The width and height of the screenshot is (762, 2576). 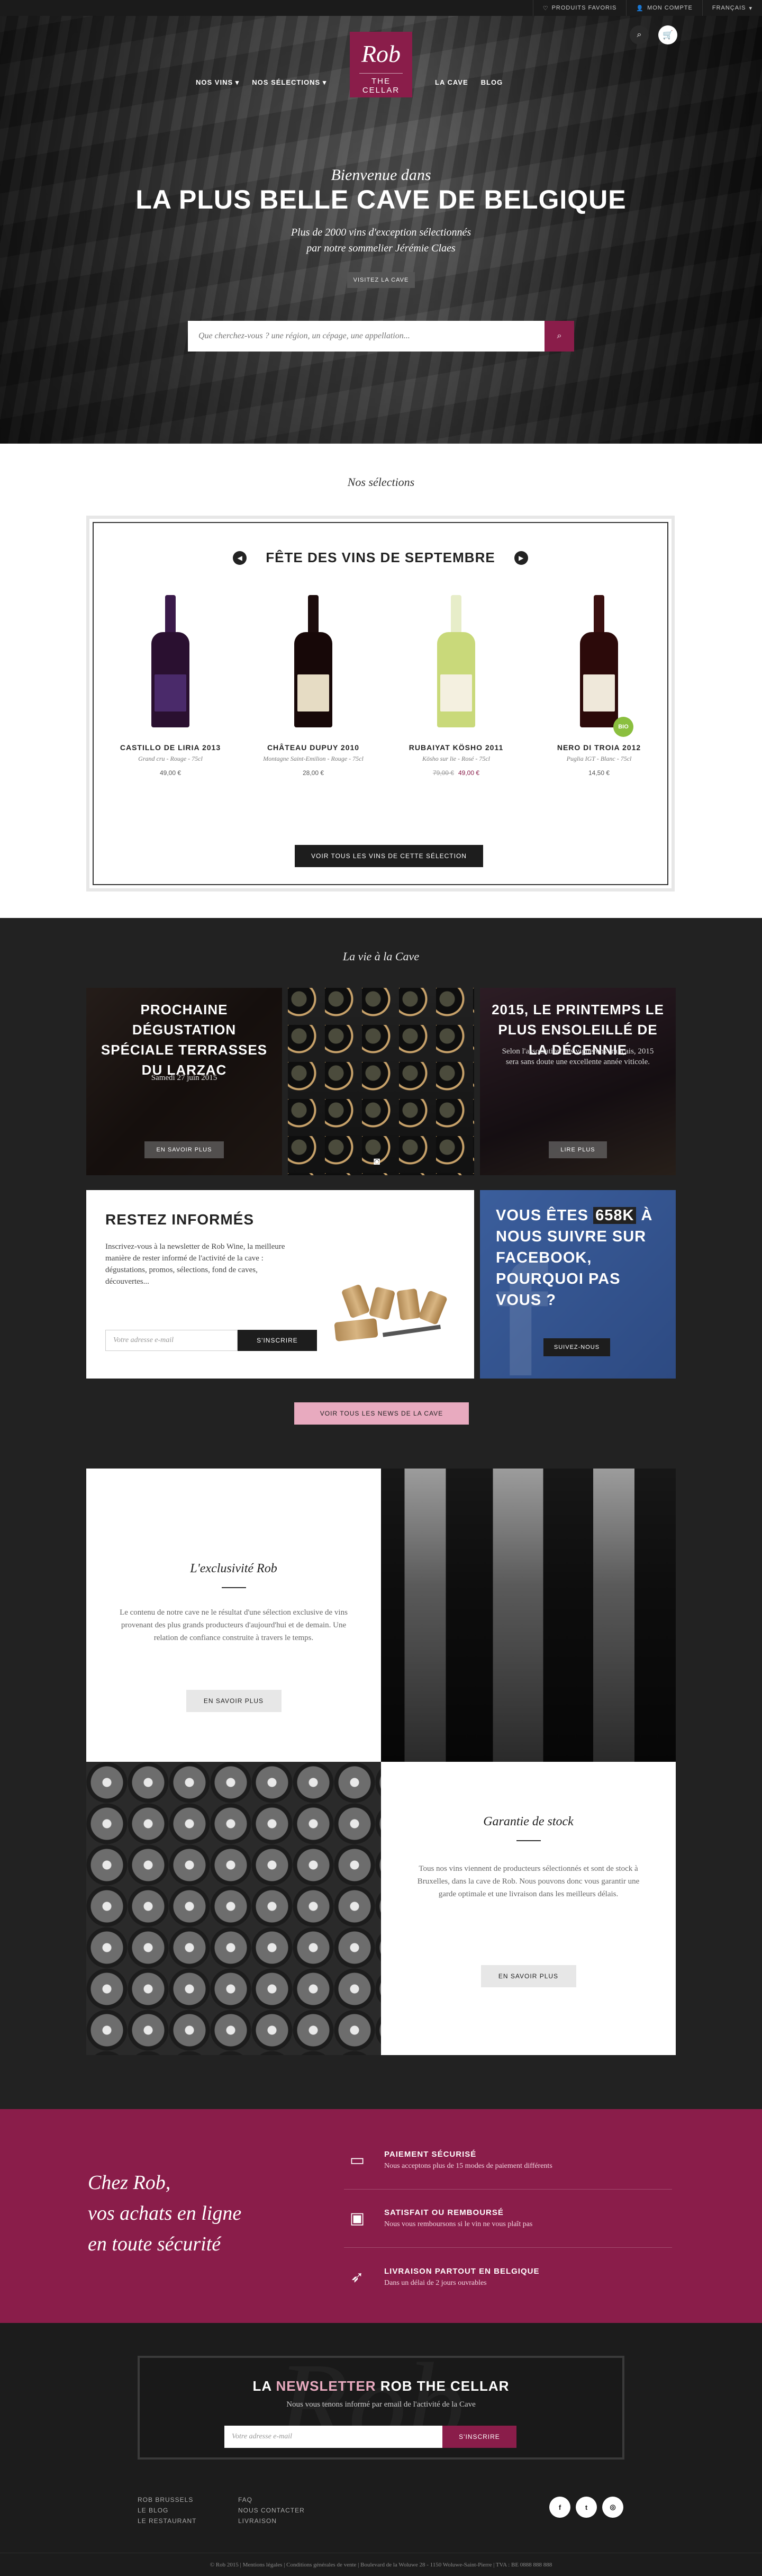 What do you see at coordinates (667, 35) in the screenshot?
I see `cart-icon: 🛒` at bounding box center [667, 35].